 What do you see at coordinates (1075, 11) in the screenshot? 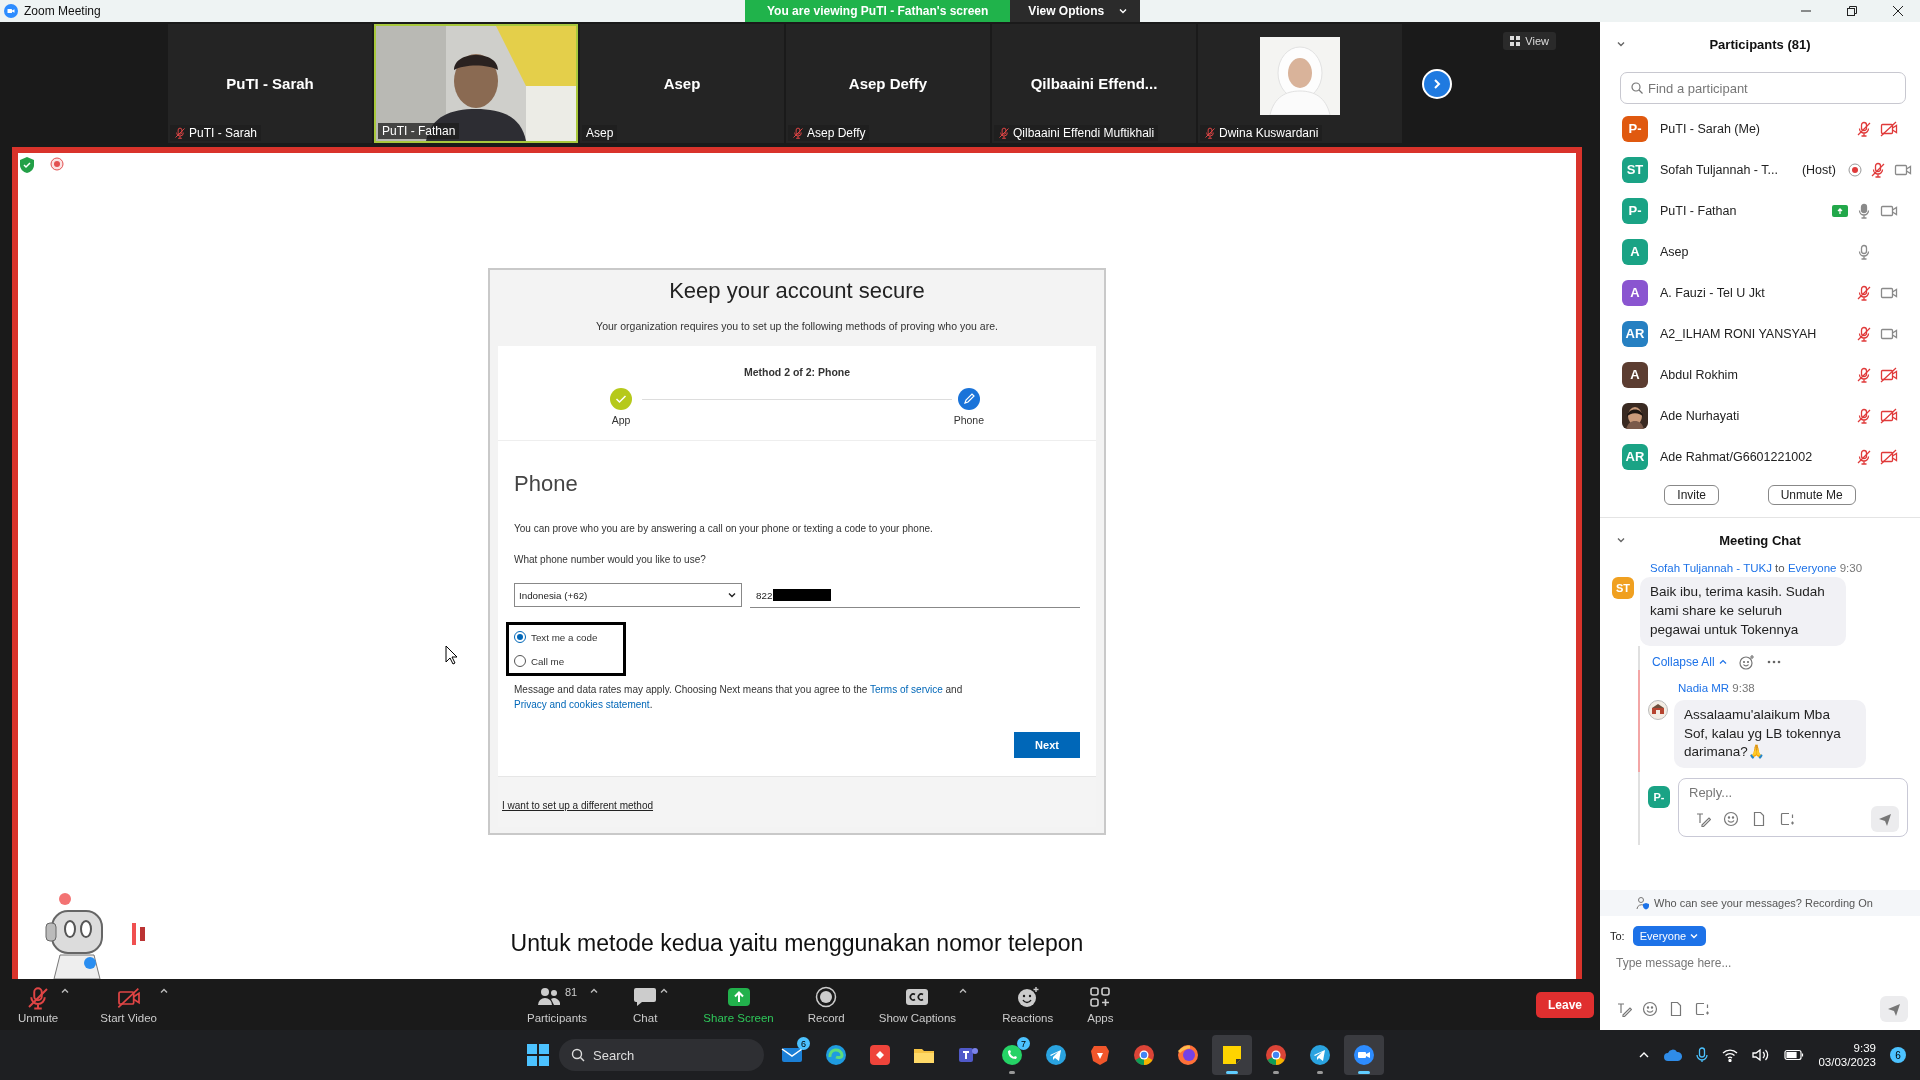
I see `view-options-button: View Options` at bounding box center [1075, 11].